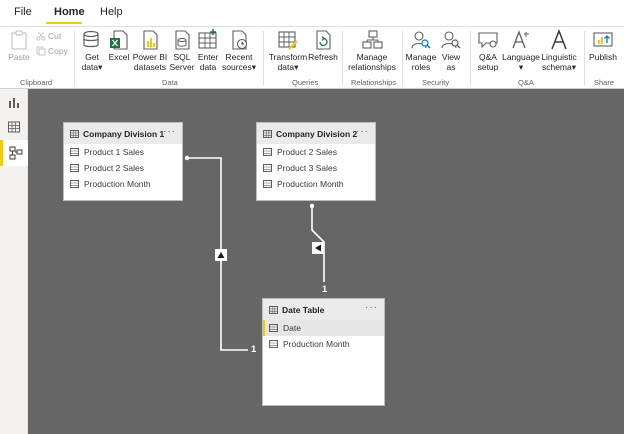 The width and height of the screenshot is (624, 434). I want to click on view-switcher, so click(14, 261).